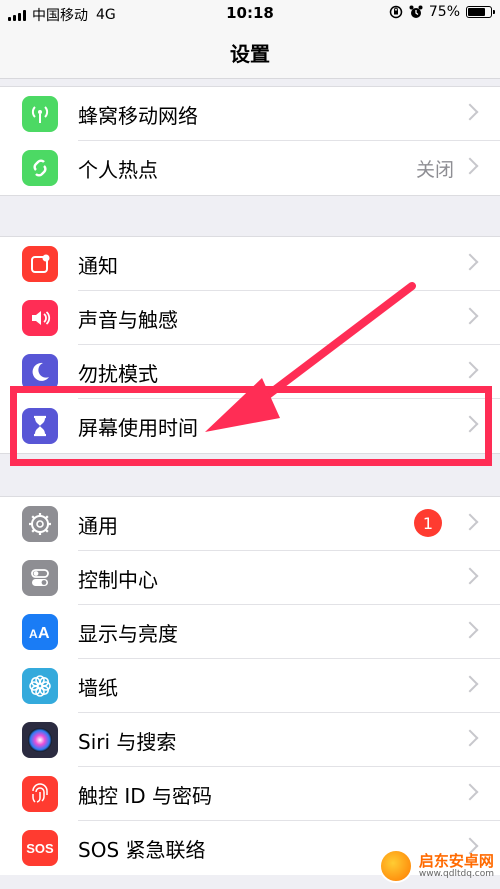 The width and height of the screenshot is (500, 889). I want to click on battery-icon, so click(480, 12).